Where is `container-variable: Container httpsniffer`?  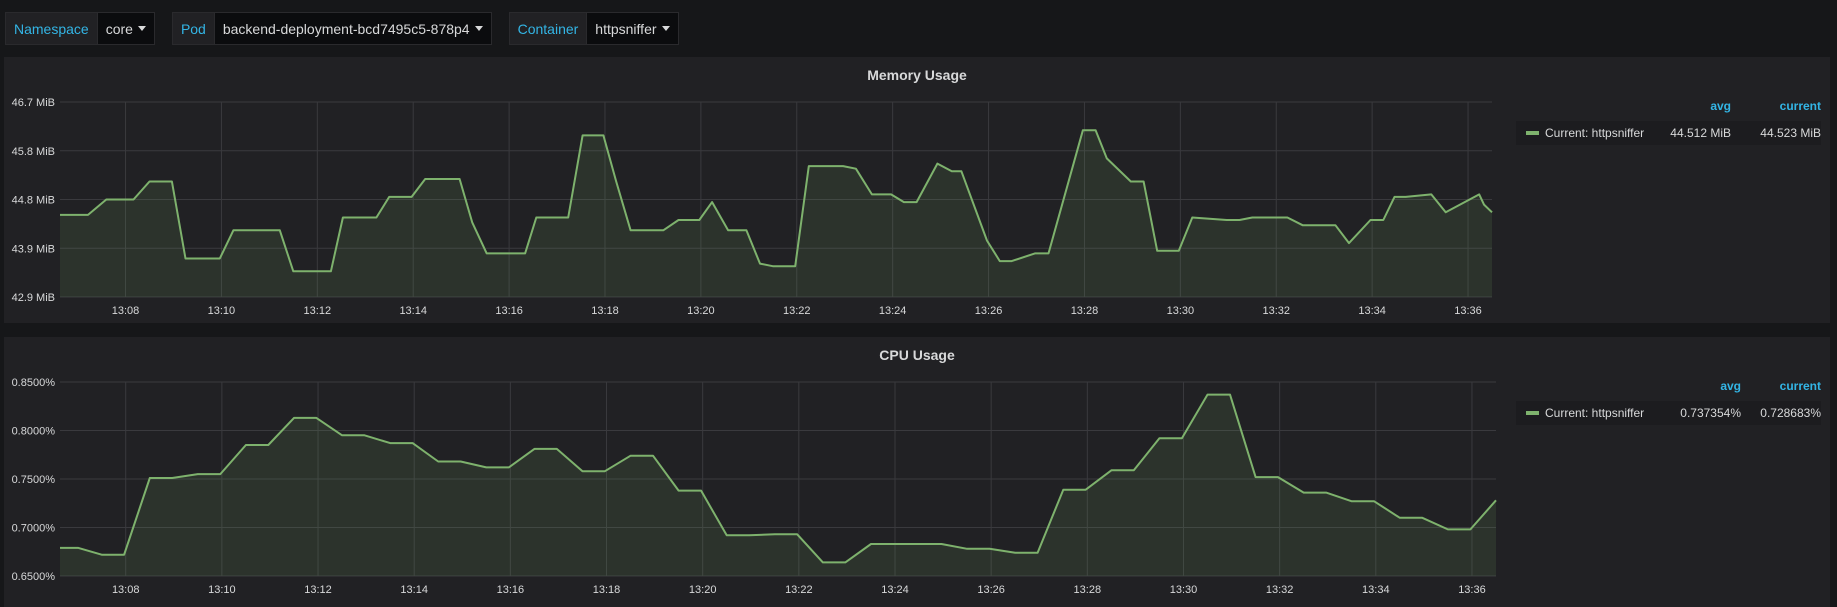 container-variable: Container httpsniffer is located at coordinates (593, 28).